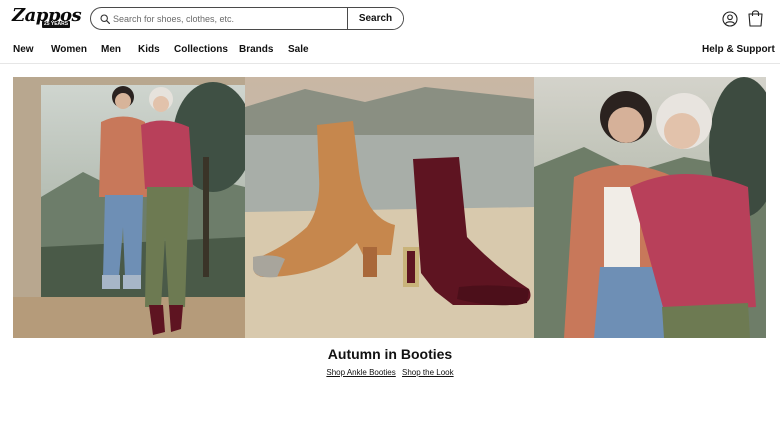 Image resolution: width=780 pixels, height=438 pixels. What do you see at coordinates (375, 18) in the screenshot?
I see `search-button: Search` at bounding box center [375, 18].